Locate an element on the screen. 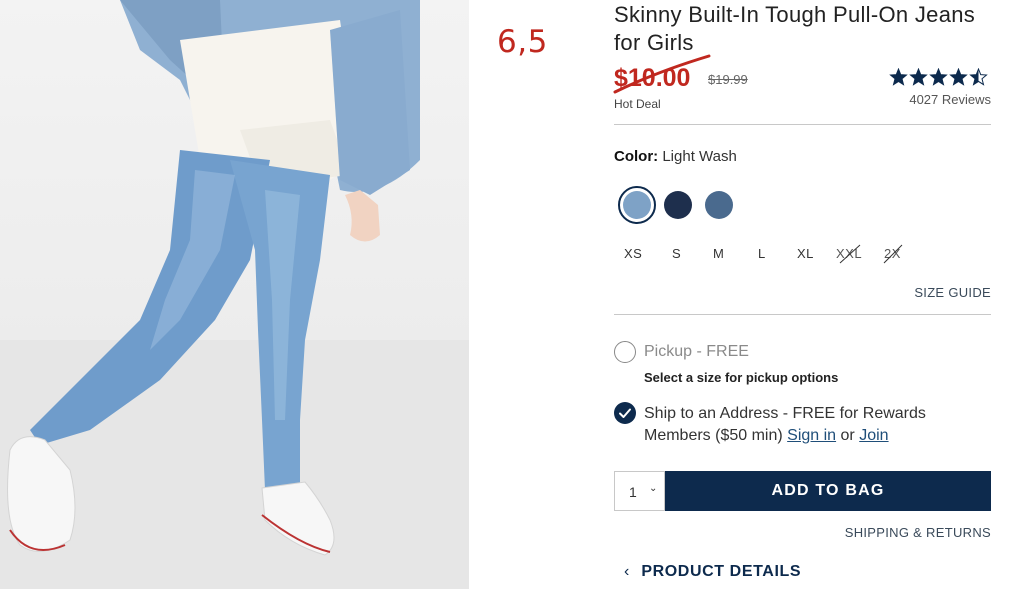 This screenshot has width=1020, height=589. reviews-count: 4027 Reviews is located at coordinates (950, 99).